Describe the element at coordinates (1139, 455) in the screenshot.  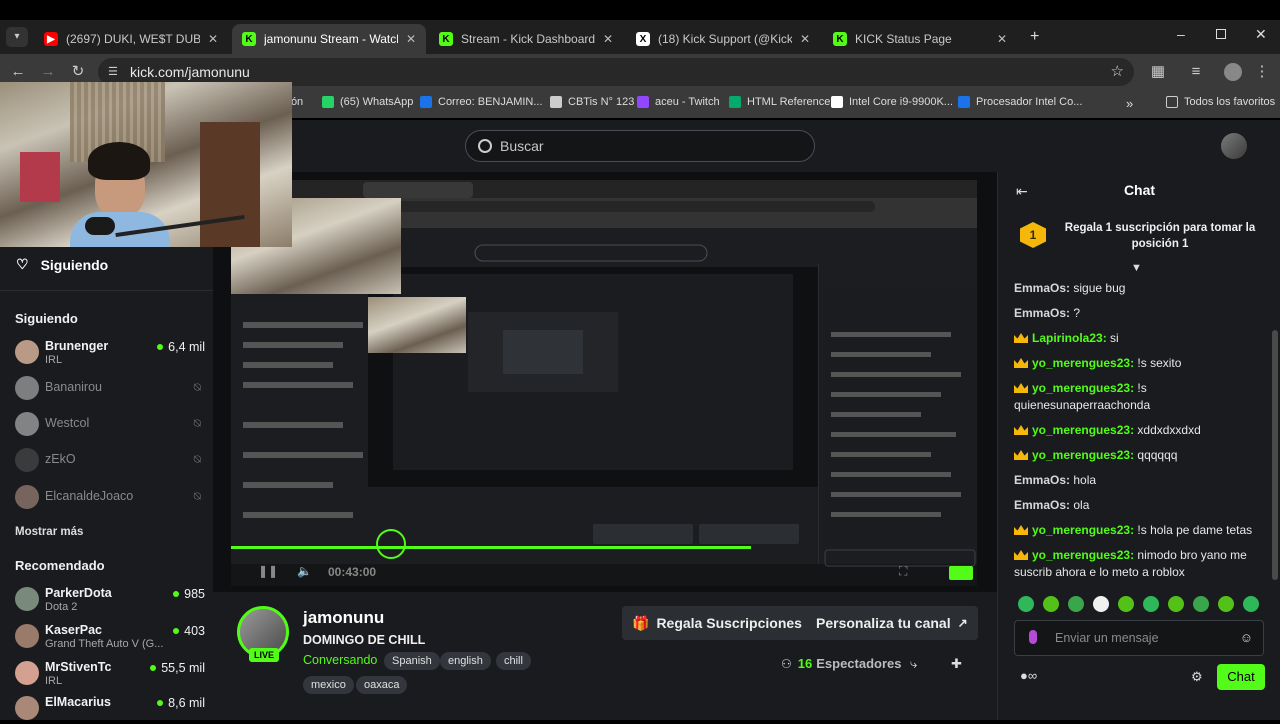
I see `chat-message: yo_merengues23: qqqqqq` at that location.